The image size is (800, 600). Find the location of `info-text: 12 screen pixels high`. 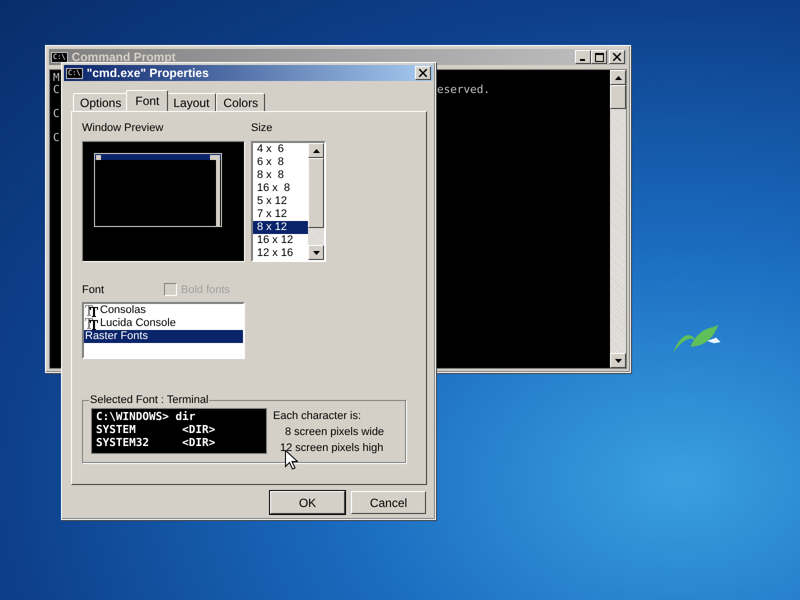

info-text: 12 screen pixels high is located at coordinates (331, 448).